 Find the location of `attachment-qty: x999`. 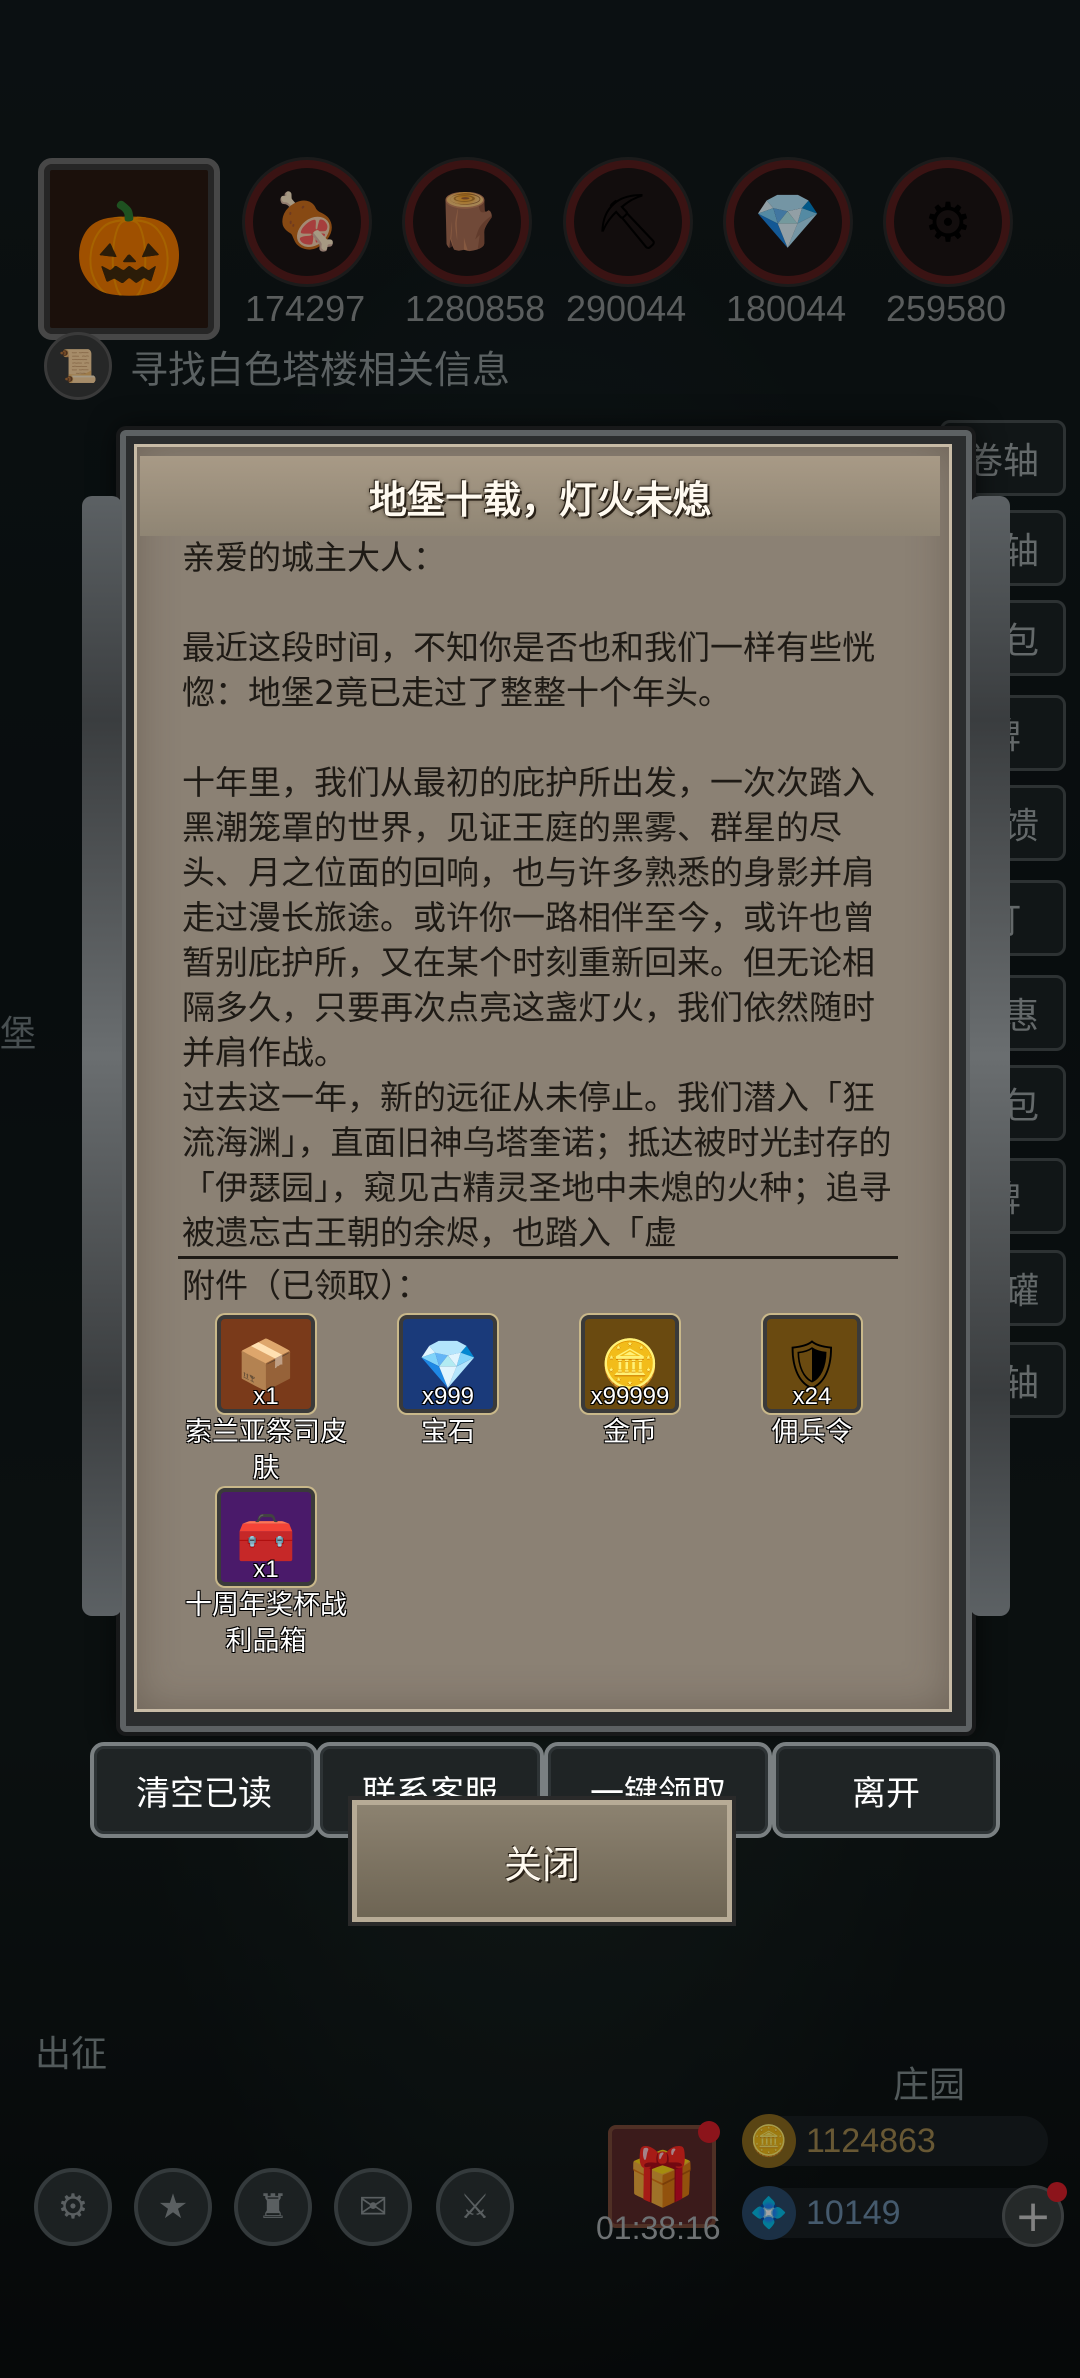

attachment-qty: x999 is located at coordinates (448, 1396).